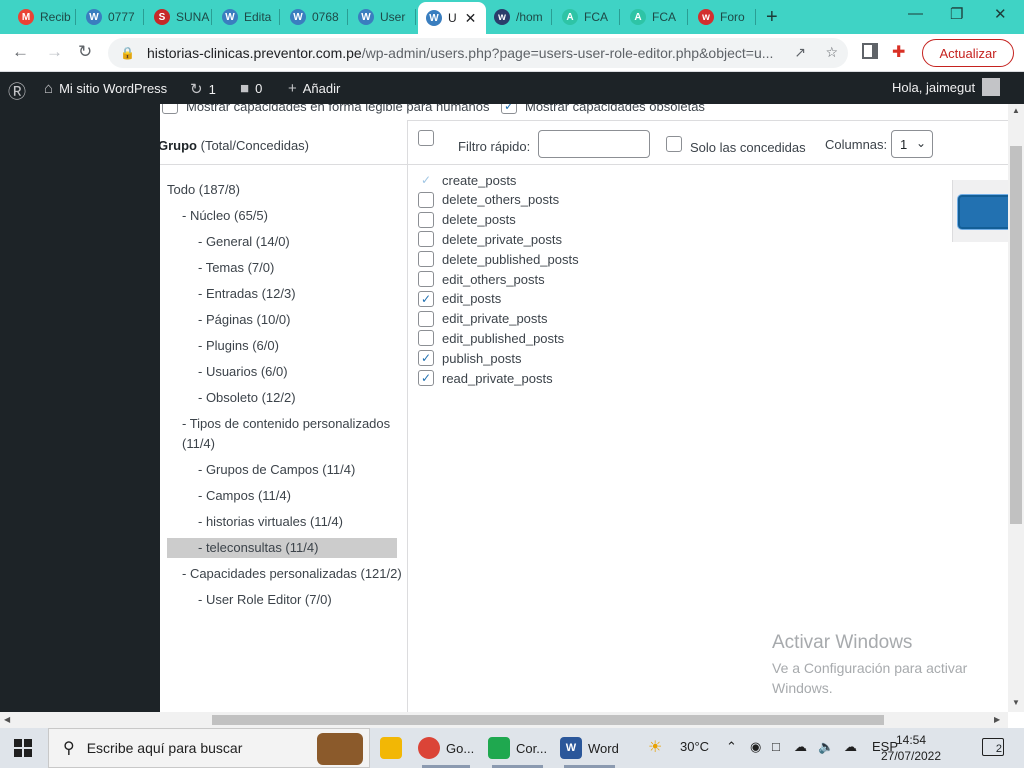 This screenshot has width=1024, height=768. Describe the element at coordinates (933, 87) in the screenshot. I see `account-greeting: Hola, jaimegut` at that location.